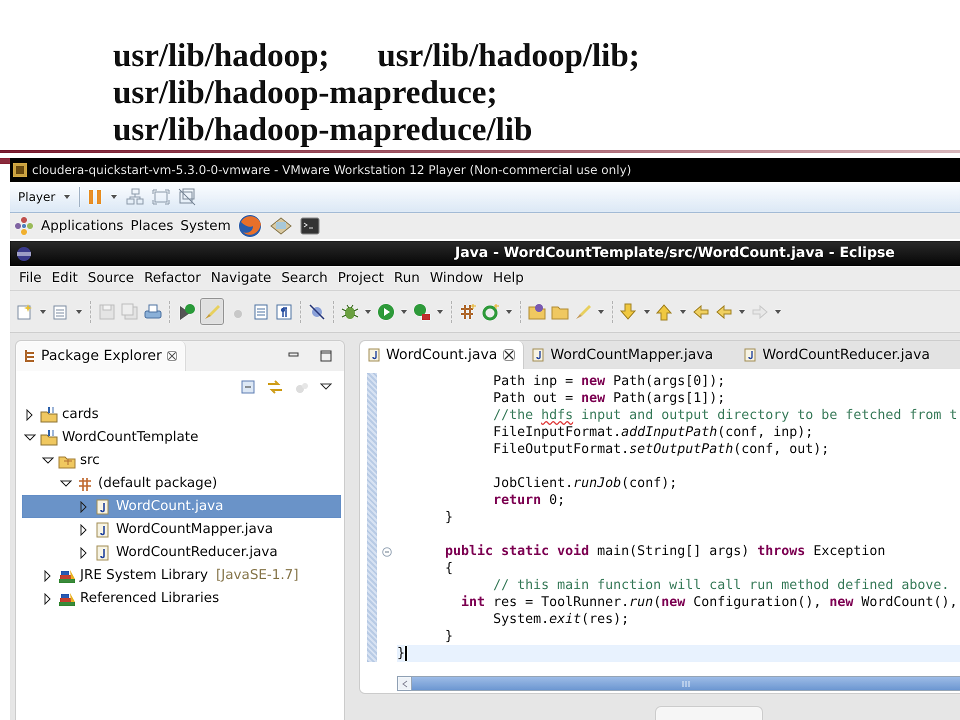  I want to click on maximize-icon, so click(326, 356).